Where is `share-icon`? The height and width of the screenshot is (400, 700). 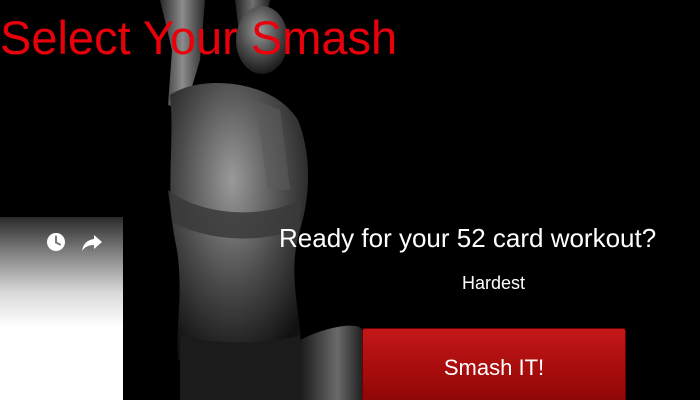 share-icon is located at coordinates (92, 242).